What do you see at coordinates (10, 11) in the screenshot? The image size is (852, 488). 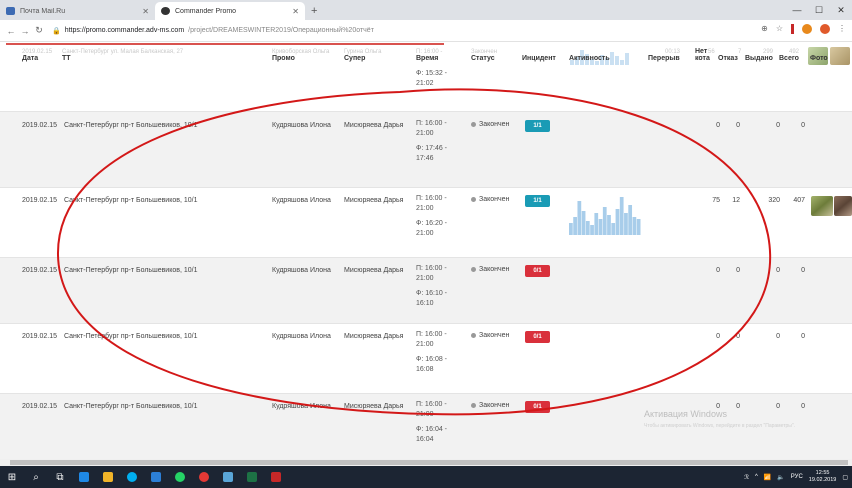 I see `mail-favicon-icon` at bounding box center [10, 11].